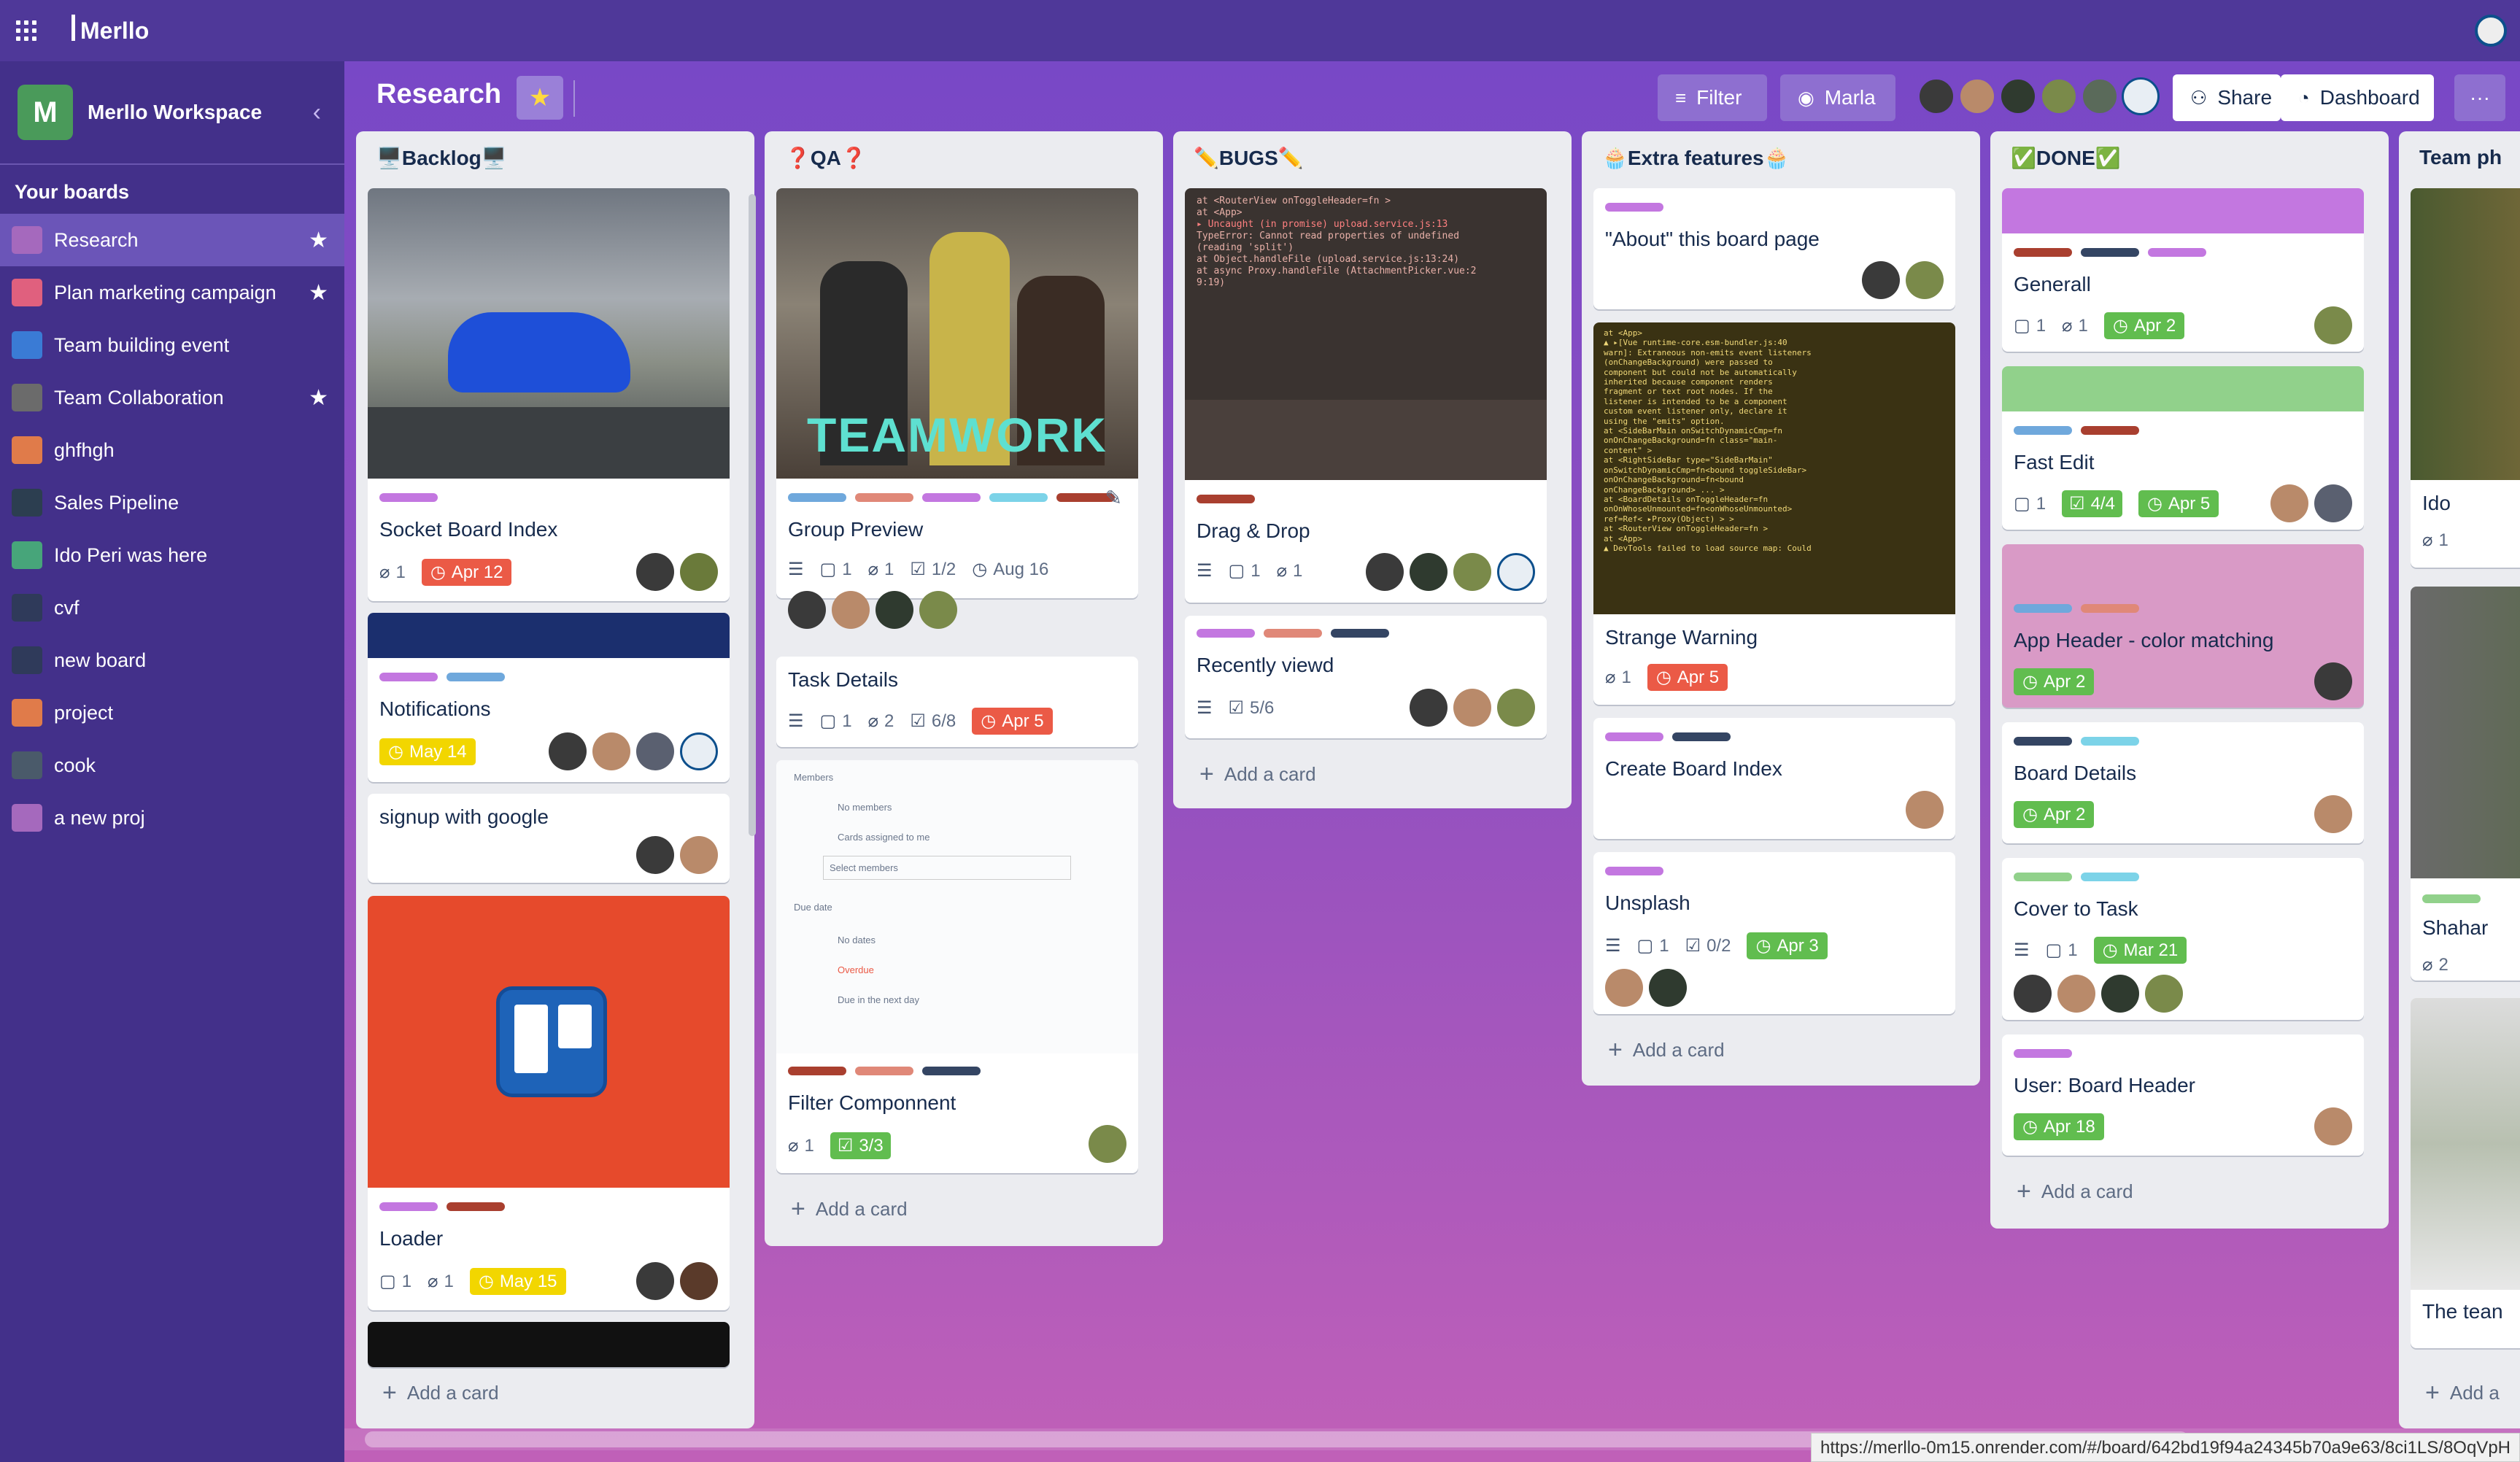  What do you see at coordinates (172, 607) in the screenshot?
I see `sidebar-item-cvf: cvf` at bounding box center [172, 607].